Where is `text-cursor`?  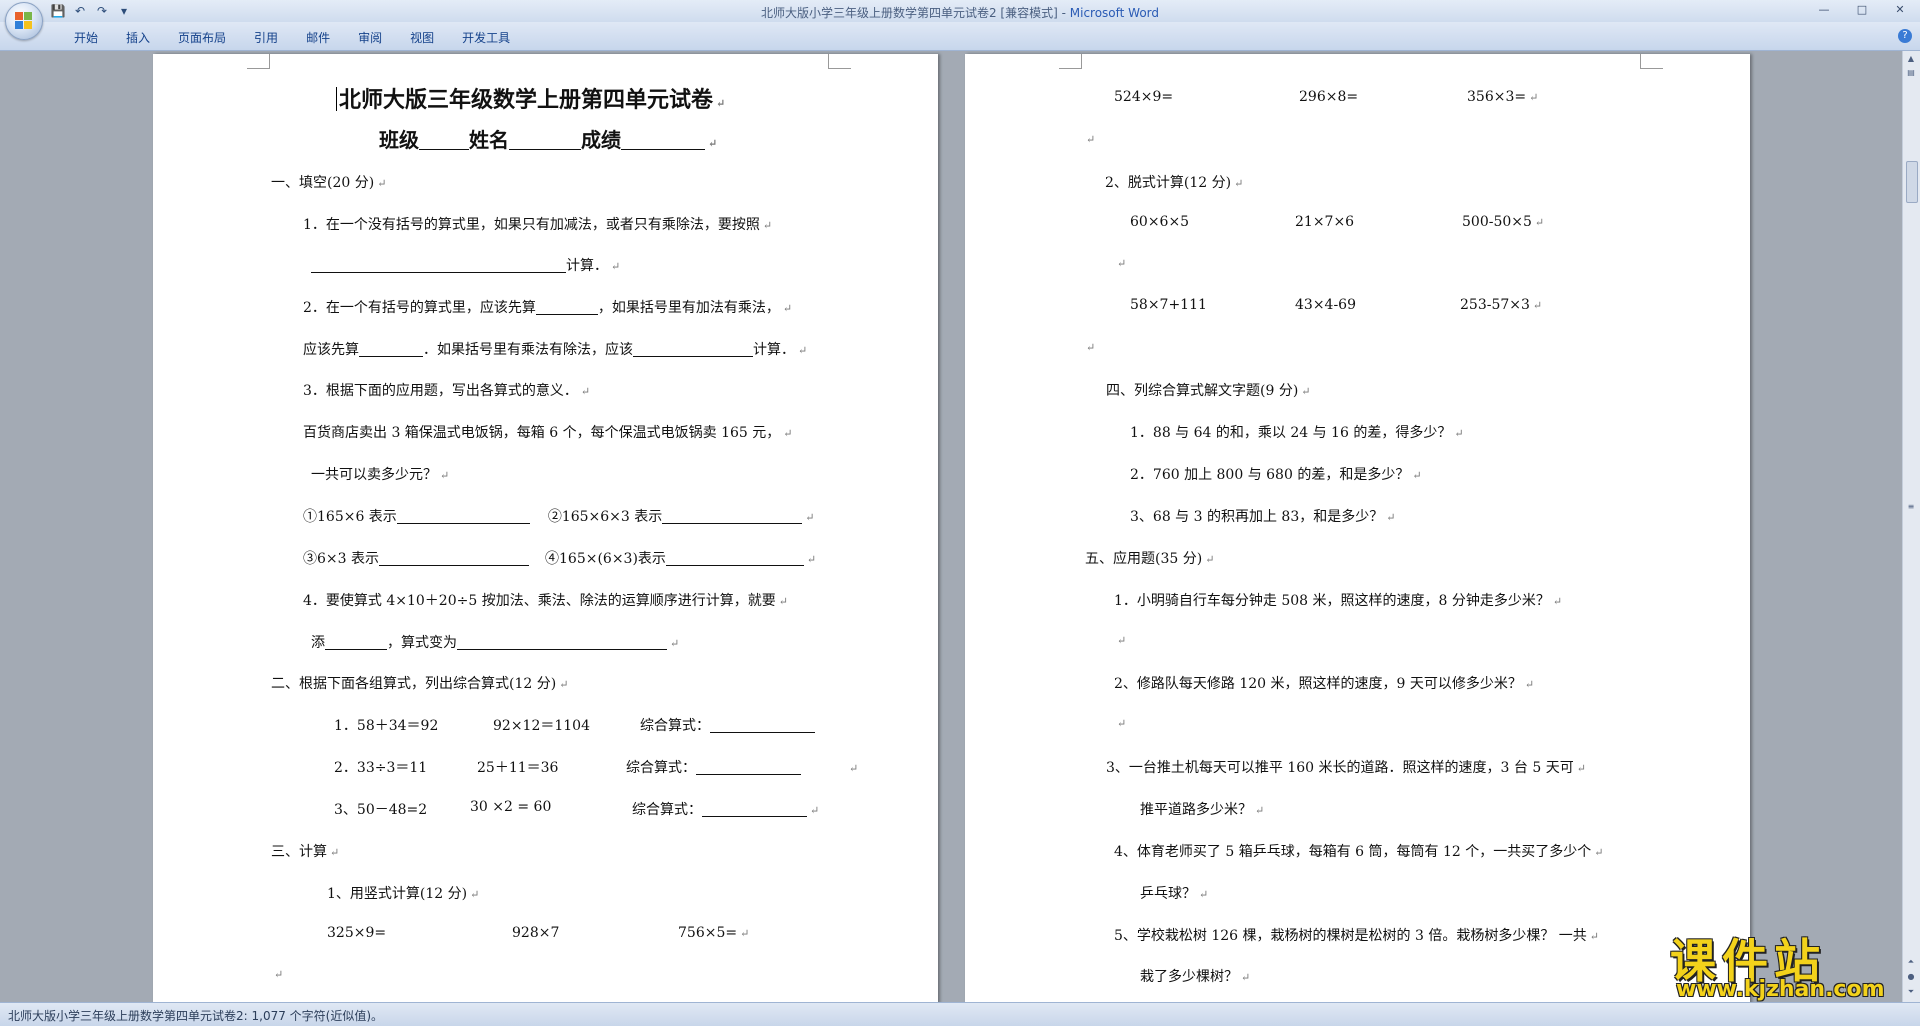 text-cursor is located at coordinates (336, 99).